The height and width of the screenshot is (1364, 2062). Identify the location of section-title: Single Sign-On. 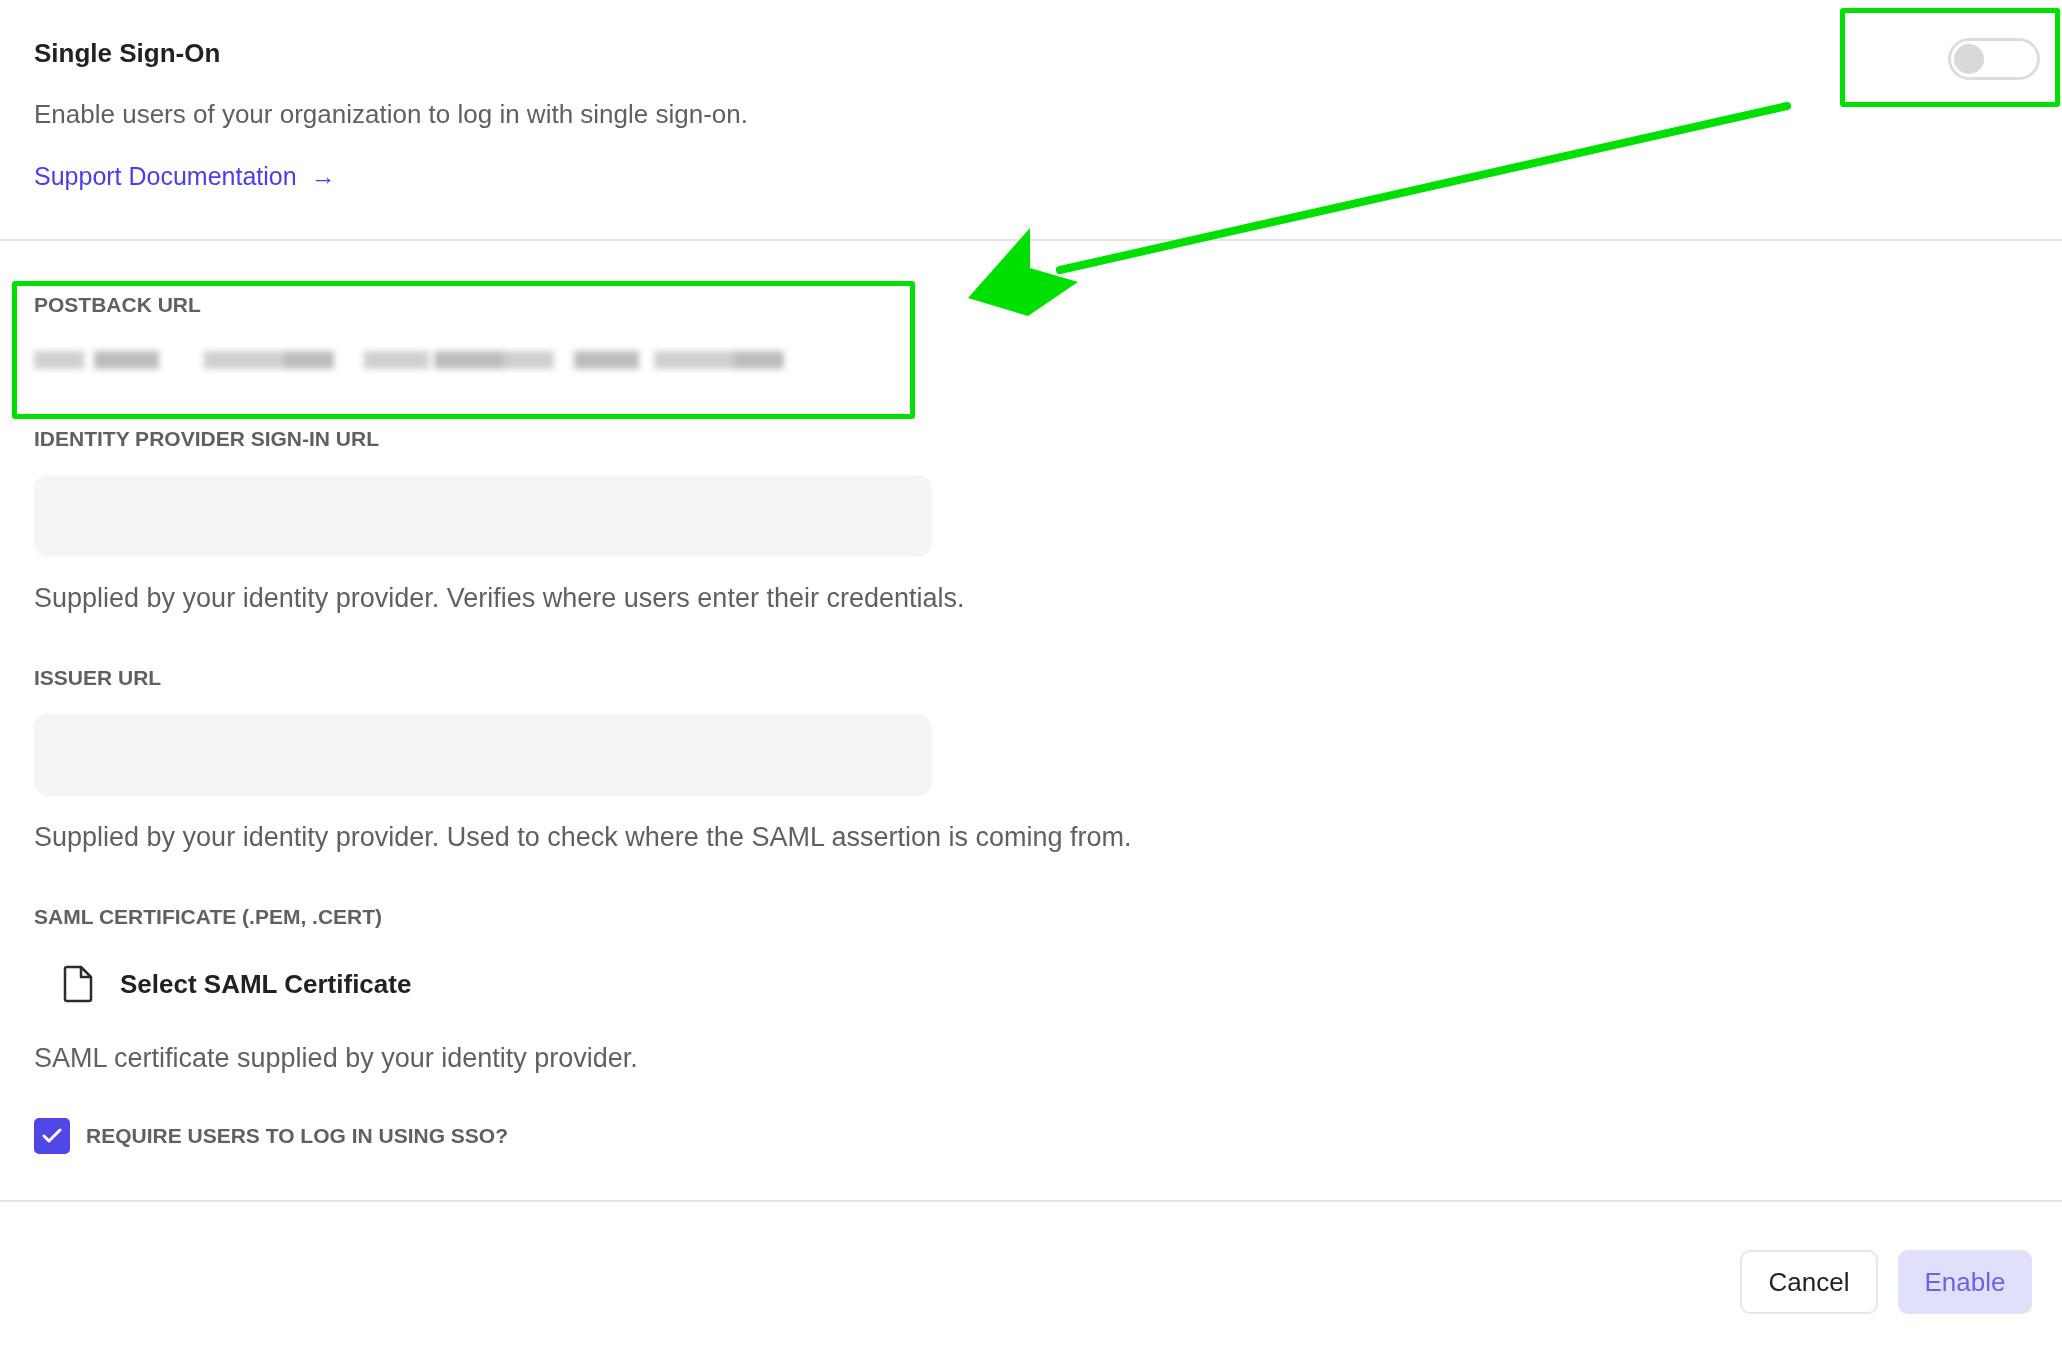
(127, 53).